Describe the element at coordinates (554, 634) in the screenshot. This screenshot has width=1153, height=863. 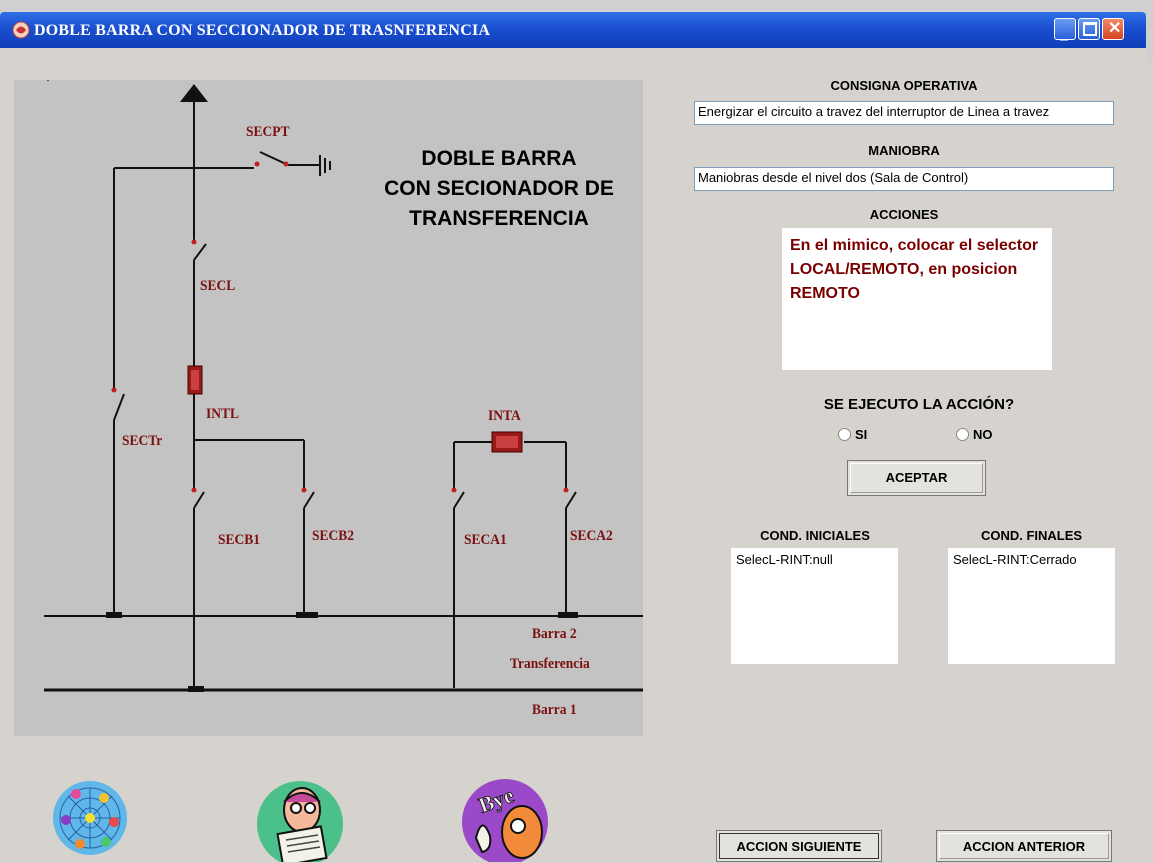
I see `label-barra2: Barra 2` at that location.